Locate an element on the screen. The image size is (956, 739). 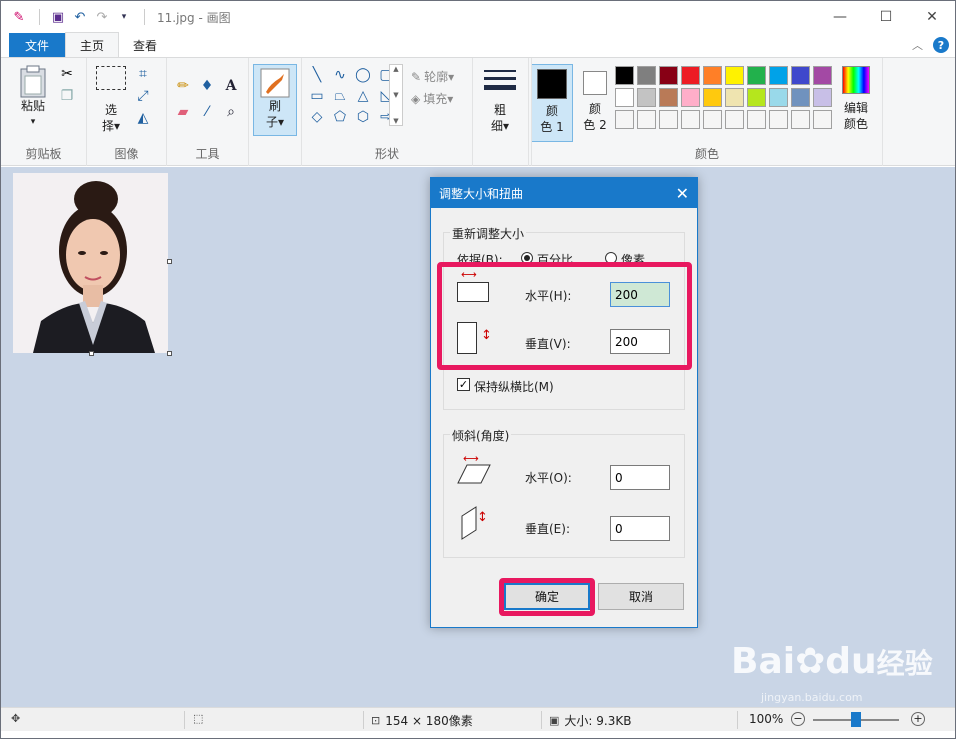
polygon-shape-icon: ⏢ is located at coordinates (340, 96).